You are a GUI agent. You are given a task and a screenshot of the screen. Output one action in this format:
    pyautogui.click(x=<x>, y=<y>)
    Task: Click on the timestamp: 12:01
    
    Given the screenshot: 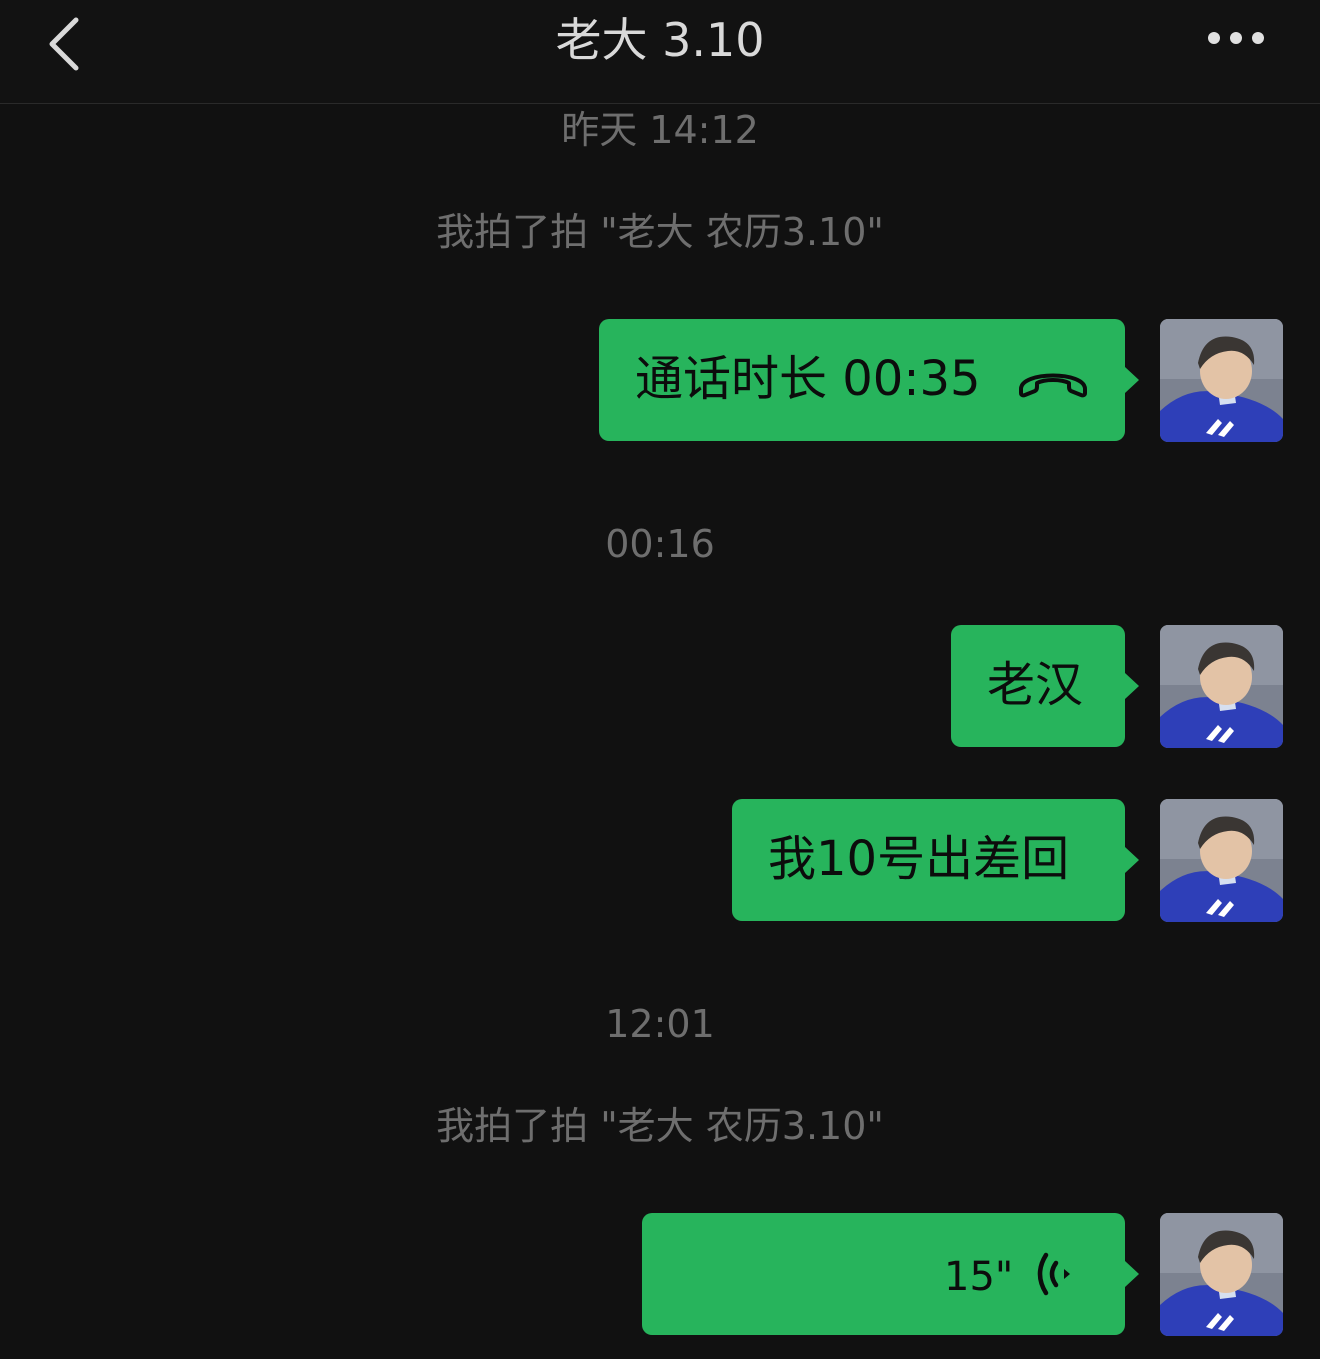 What is the action you would take?
    pyautogui.click(x=660, y=1024)
    